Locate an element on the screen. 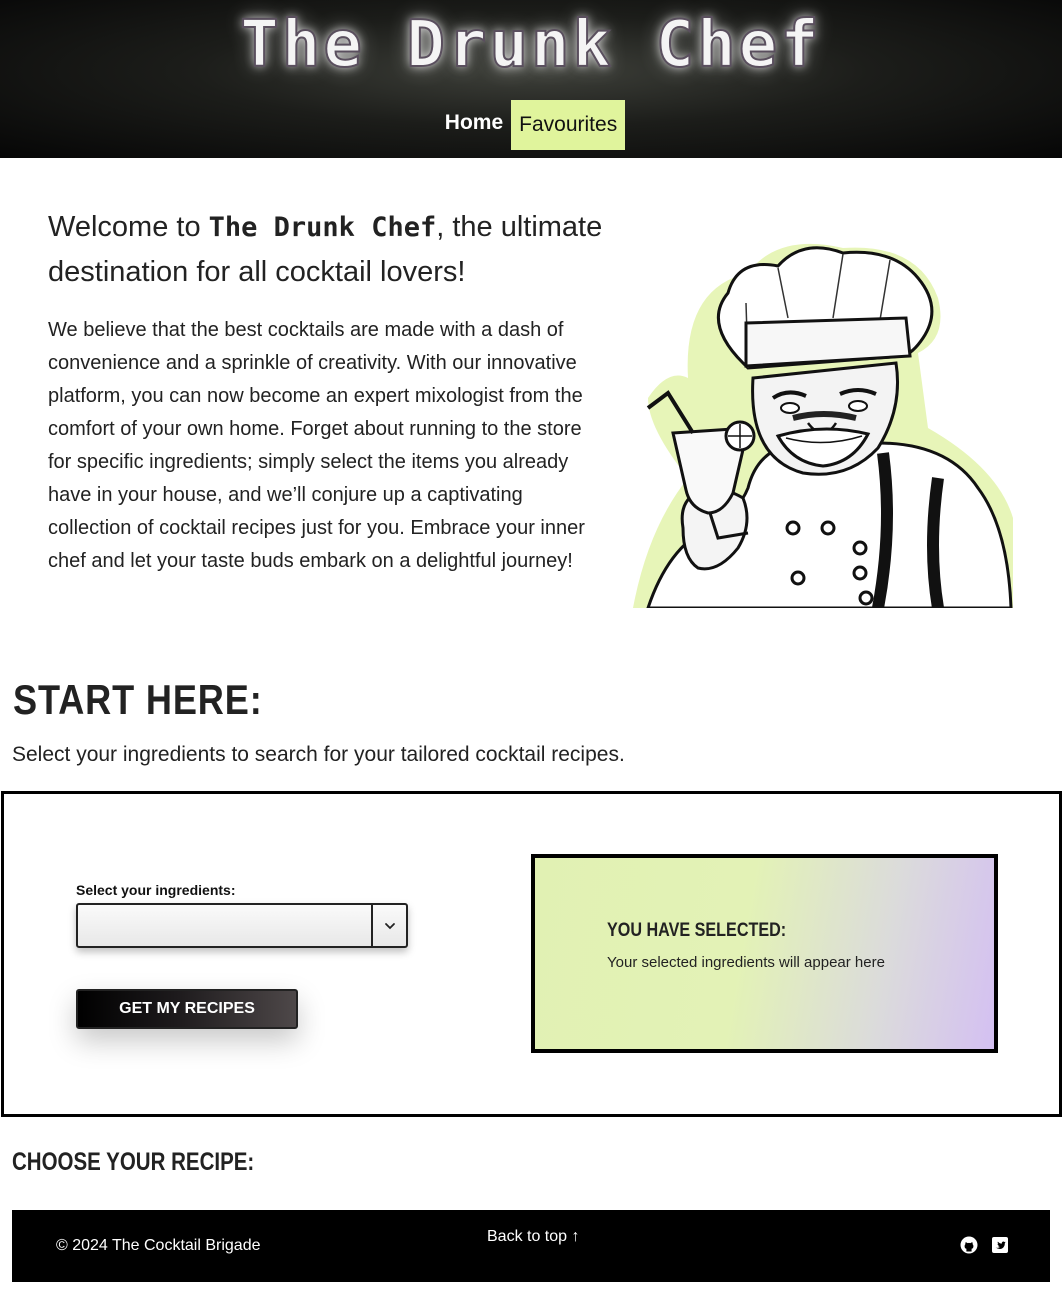  github-icon is located at coordinates (969, 1245).